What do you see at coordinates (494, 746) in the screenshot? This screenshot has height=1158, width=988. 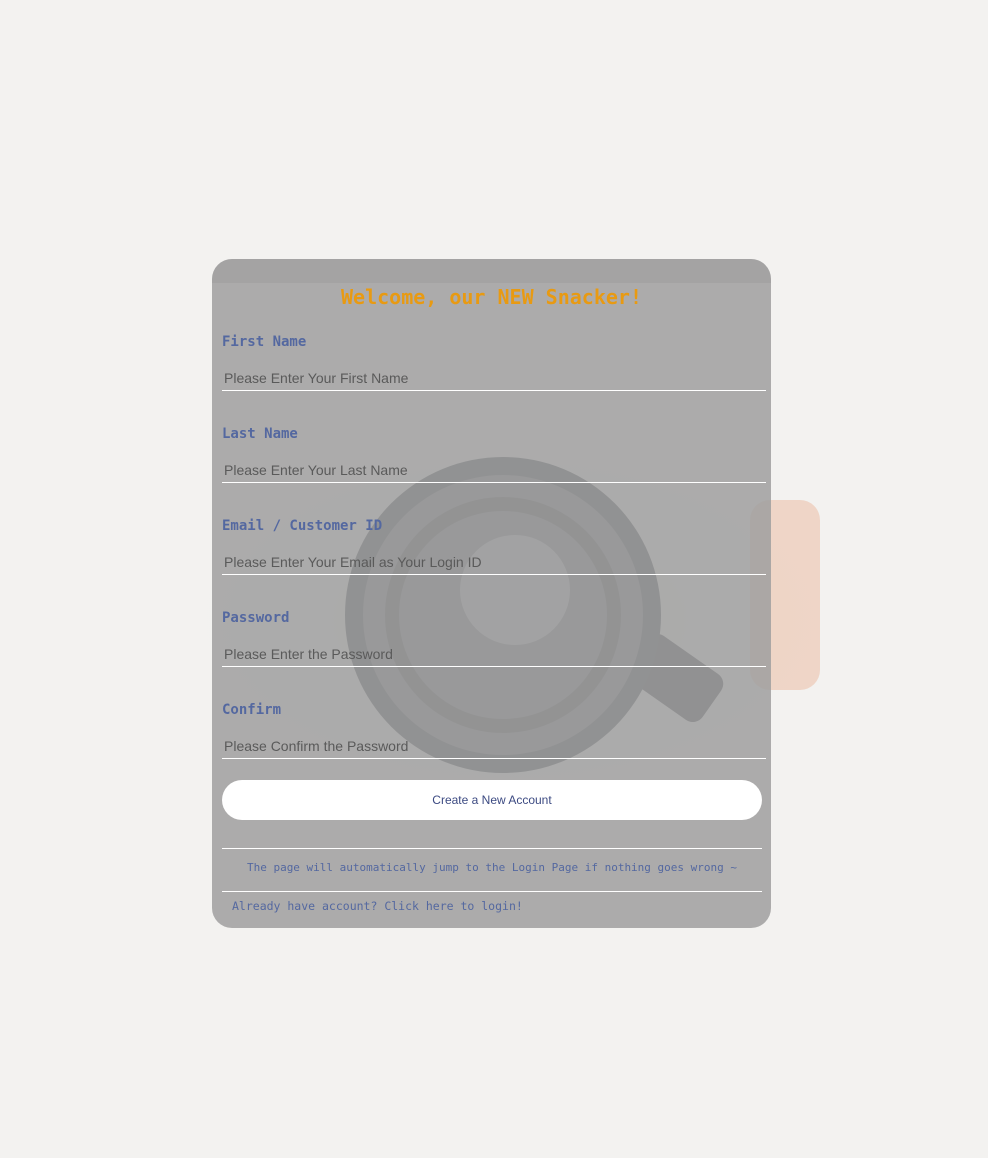 I see `confirm-password-input` at bounding box center [494, 746].